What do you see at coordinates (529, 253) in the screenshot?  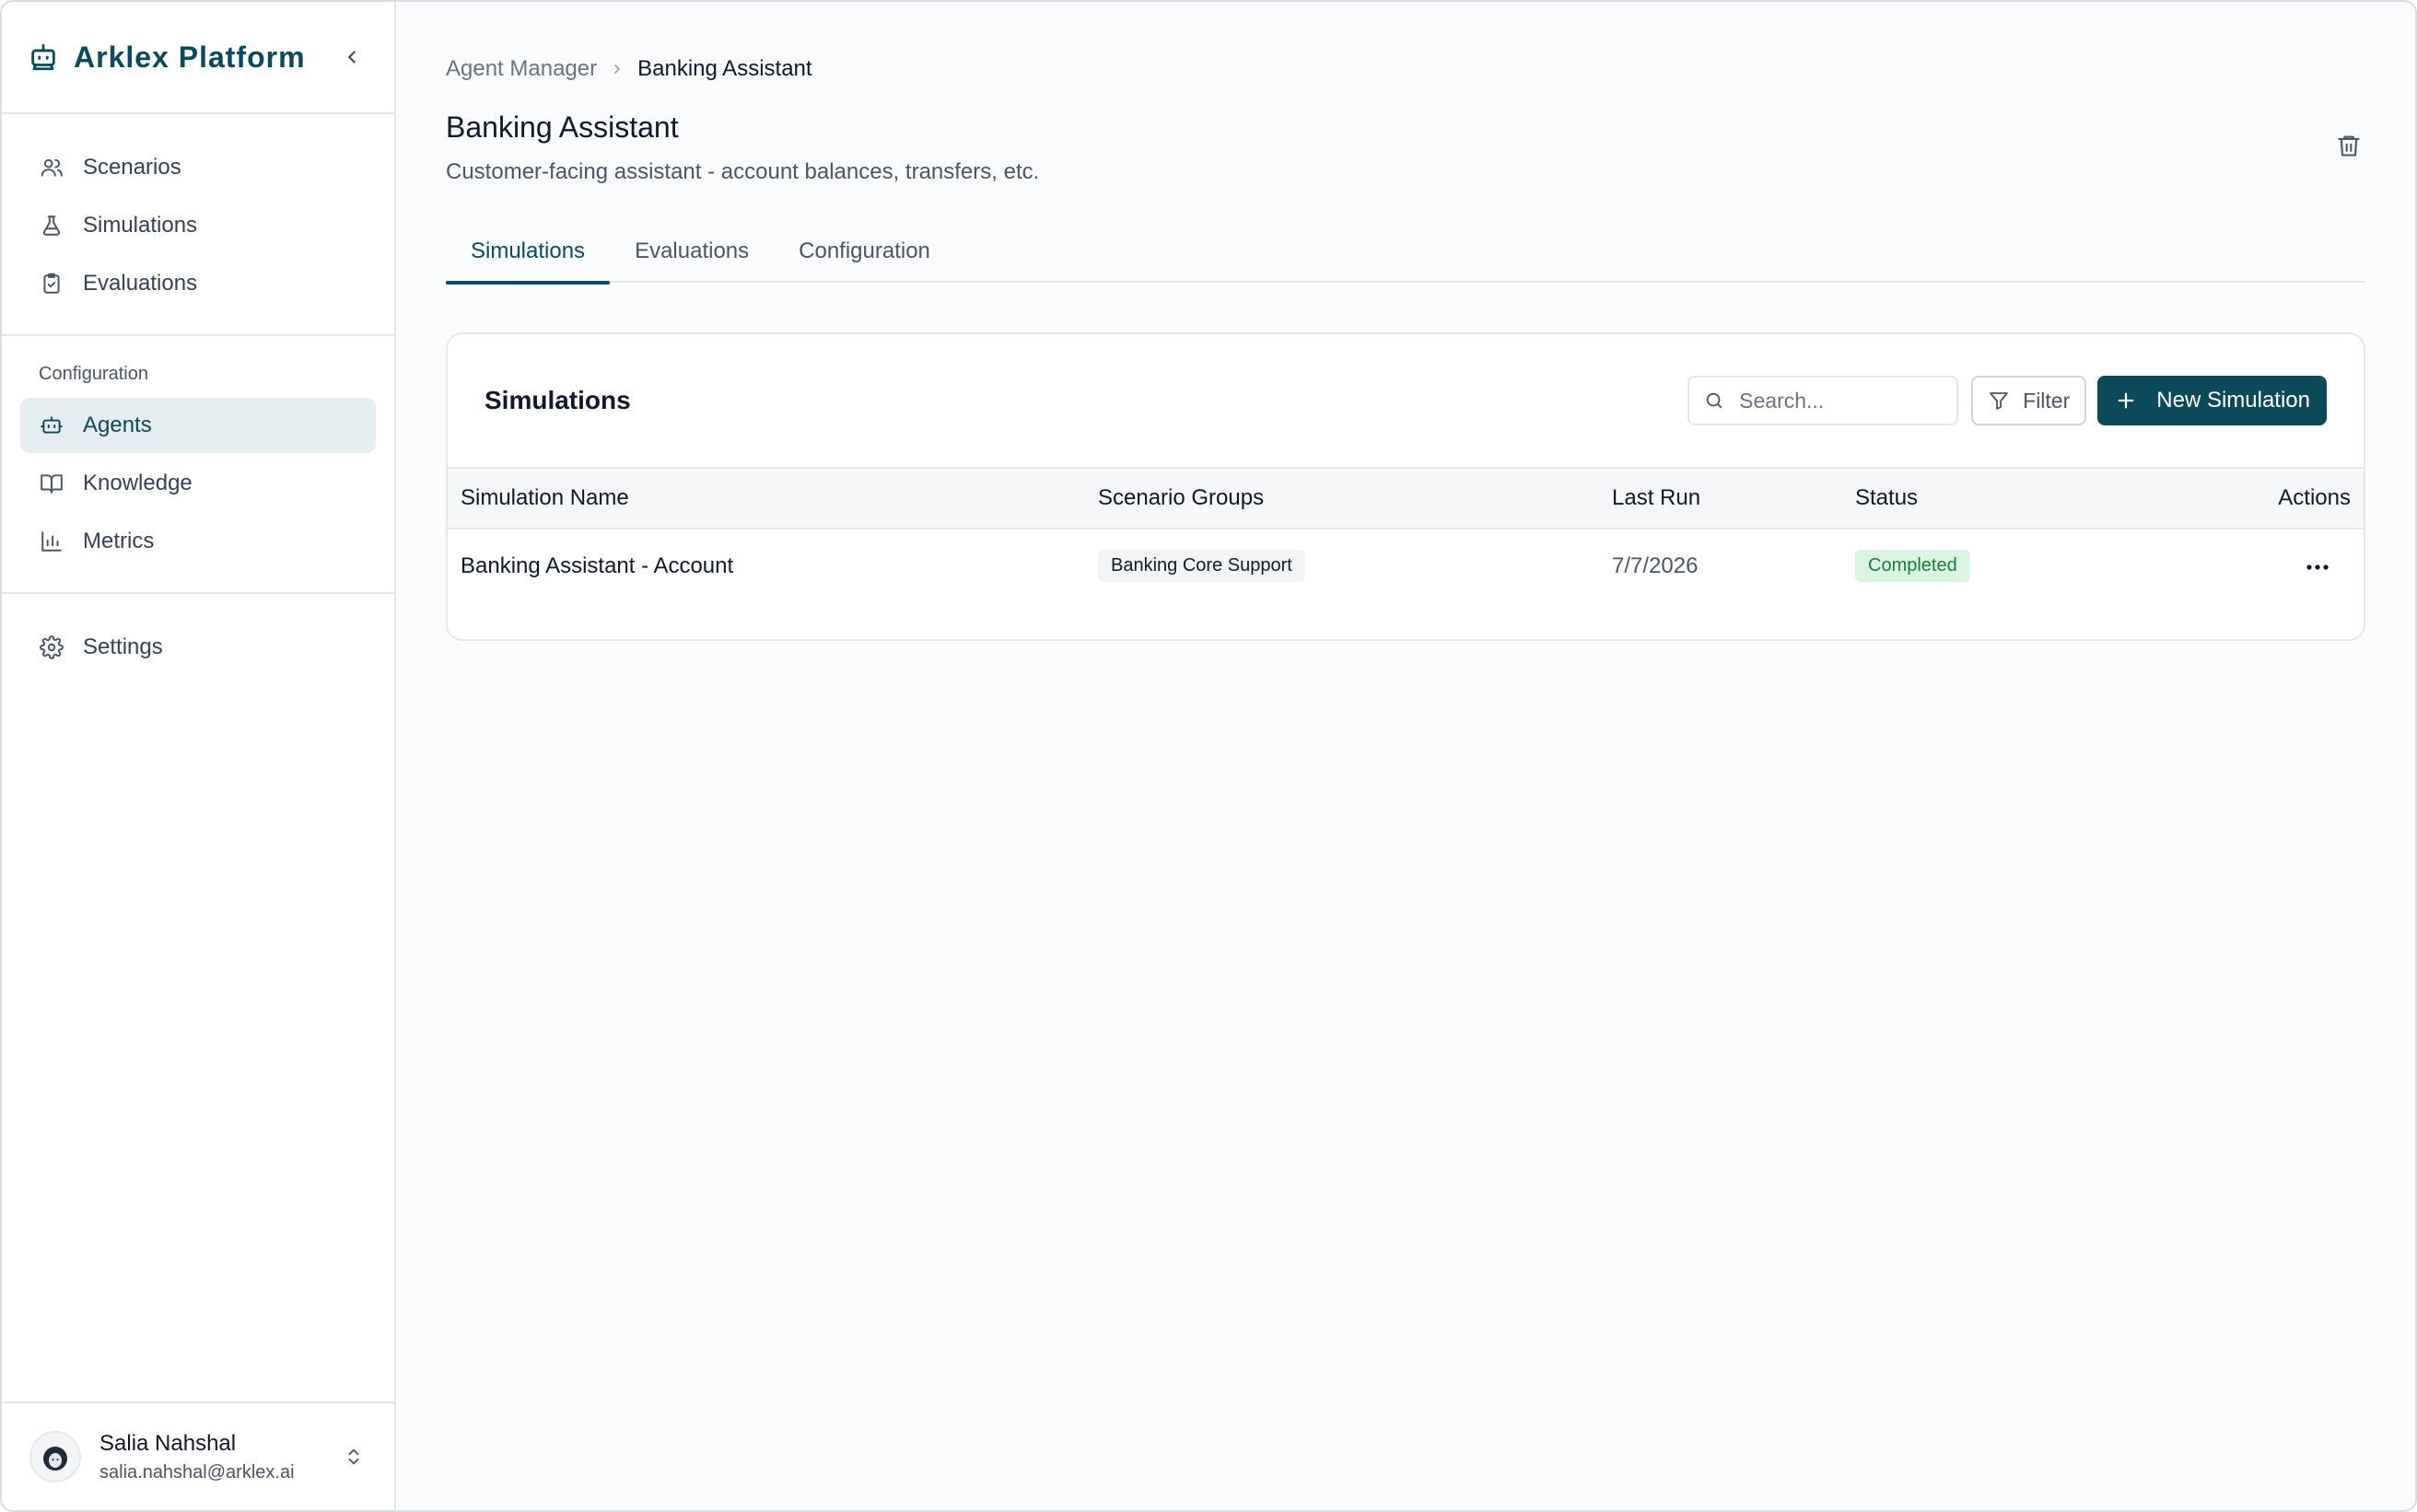 I see `tab-simulations: Simulations` at bounding box center [529, 253].